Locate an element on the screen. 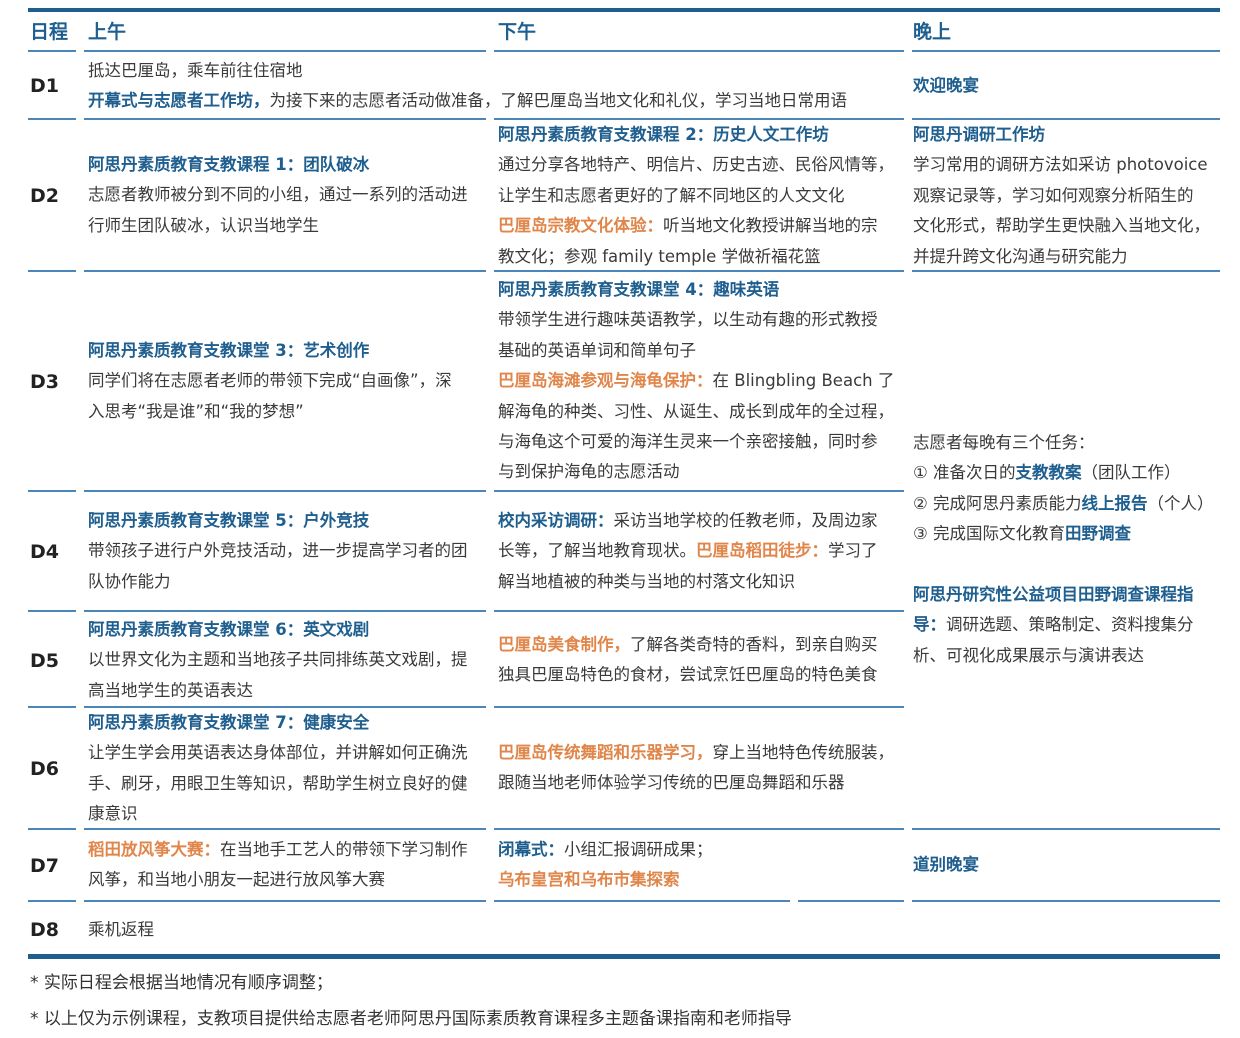  d5-am-title: 阿思丹素质教育支教课堂 6：英文戏剧 is located at coordinates (229, 629).